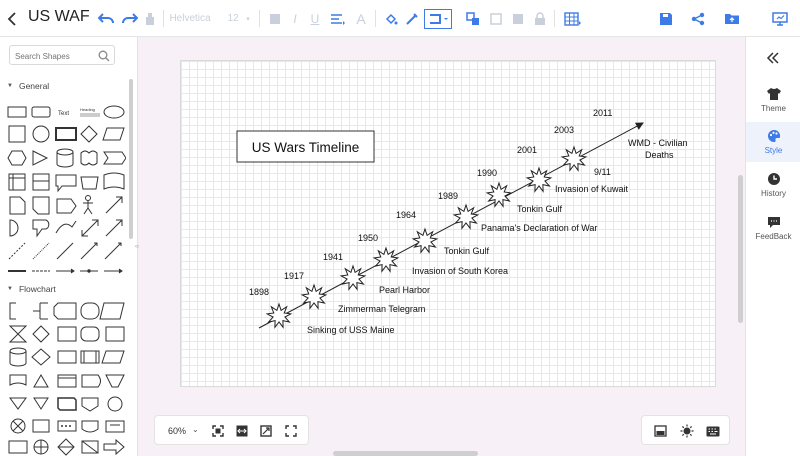  What do you see at coordinates (266, 433) in the screenshot?
I see `actual-size-icon` at bounding box center [266, 433].